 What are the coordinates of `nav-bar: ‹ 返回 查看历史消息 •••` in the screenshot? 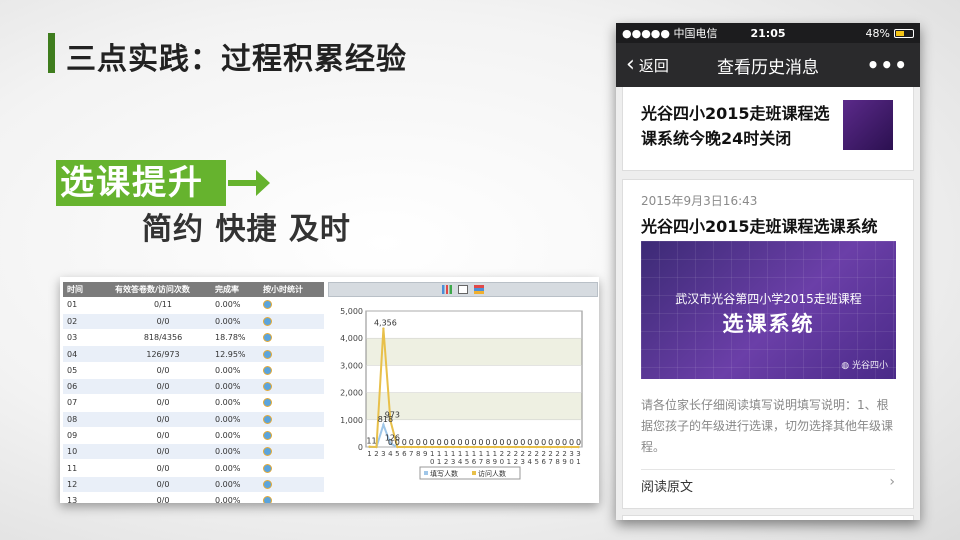 It's located at (768, 65).